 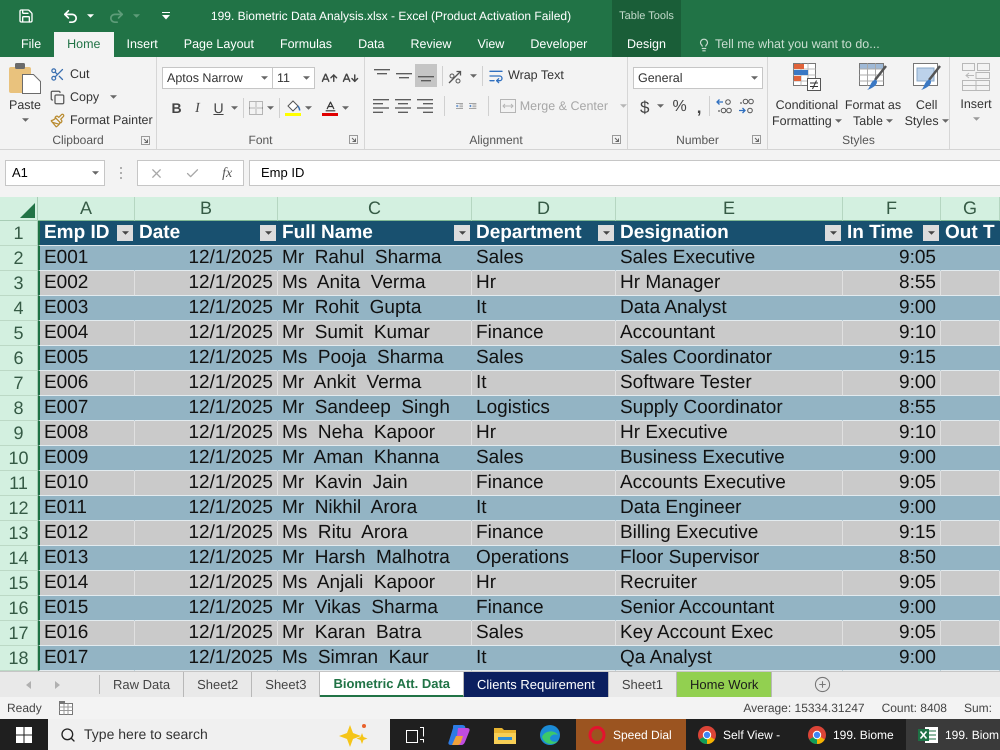 What do you see at coordinates (19, 633) in the screenshot?
I see `row-number: 17` at bounding box center [19, 633].